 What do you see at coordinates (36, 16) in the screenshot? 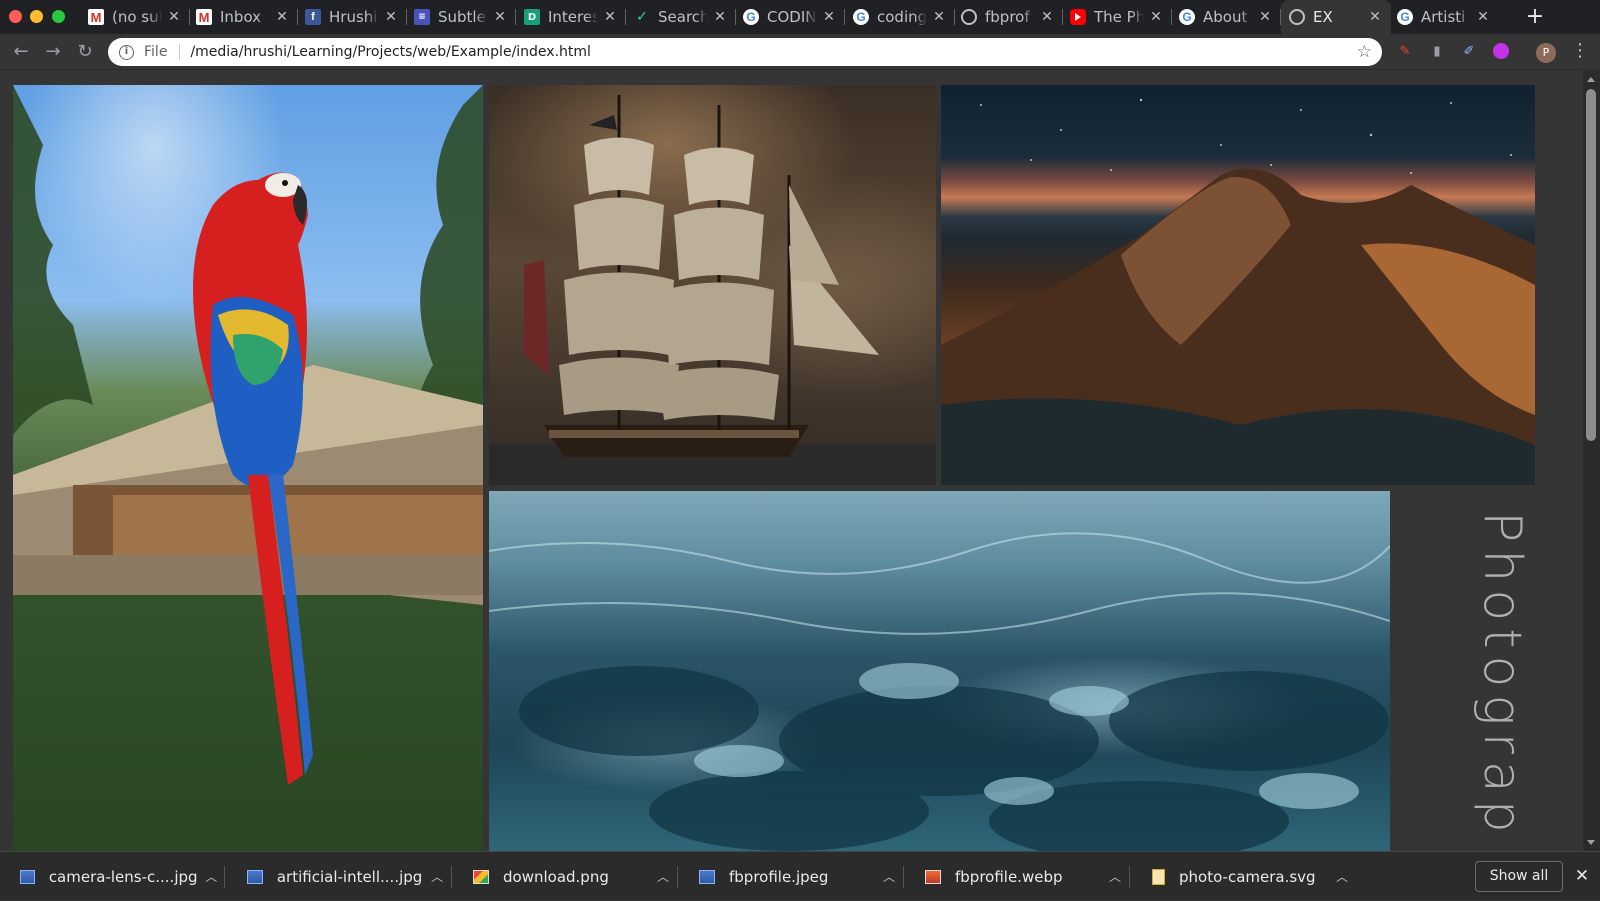
I see `window-minimize-button` at bounding box center [36, 16].